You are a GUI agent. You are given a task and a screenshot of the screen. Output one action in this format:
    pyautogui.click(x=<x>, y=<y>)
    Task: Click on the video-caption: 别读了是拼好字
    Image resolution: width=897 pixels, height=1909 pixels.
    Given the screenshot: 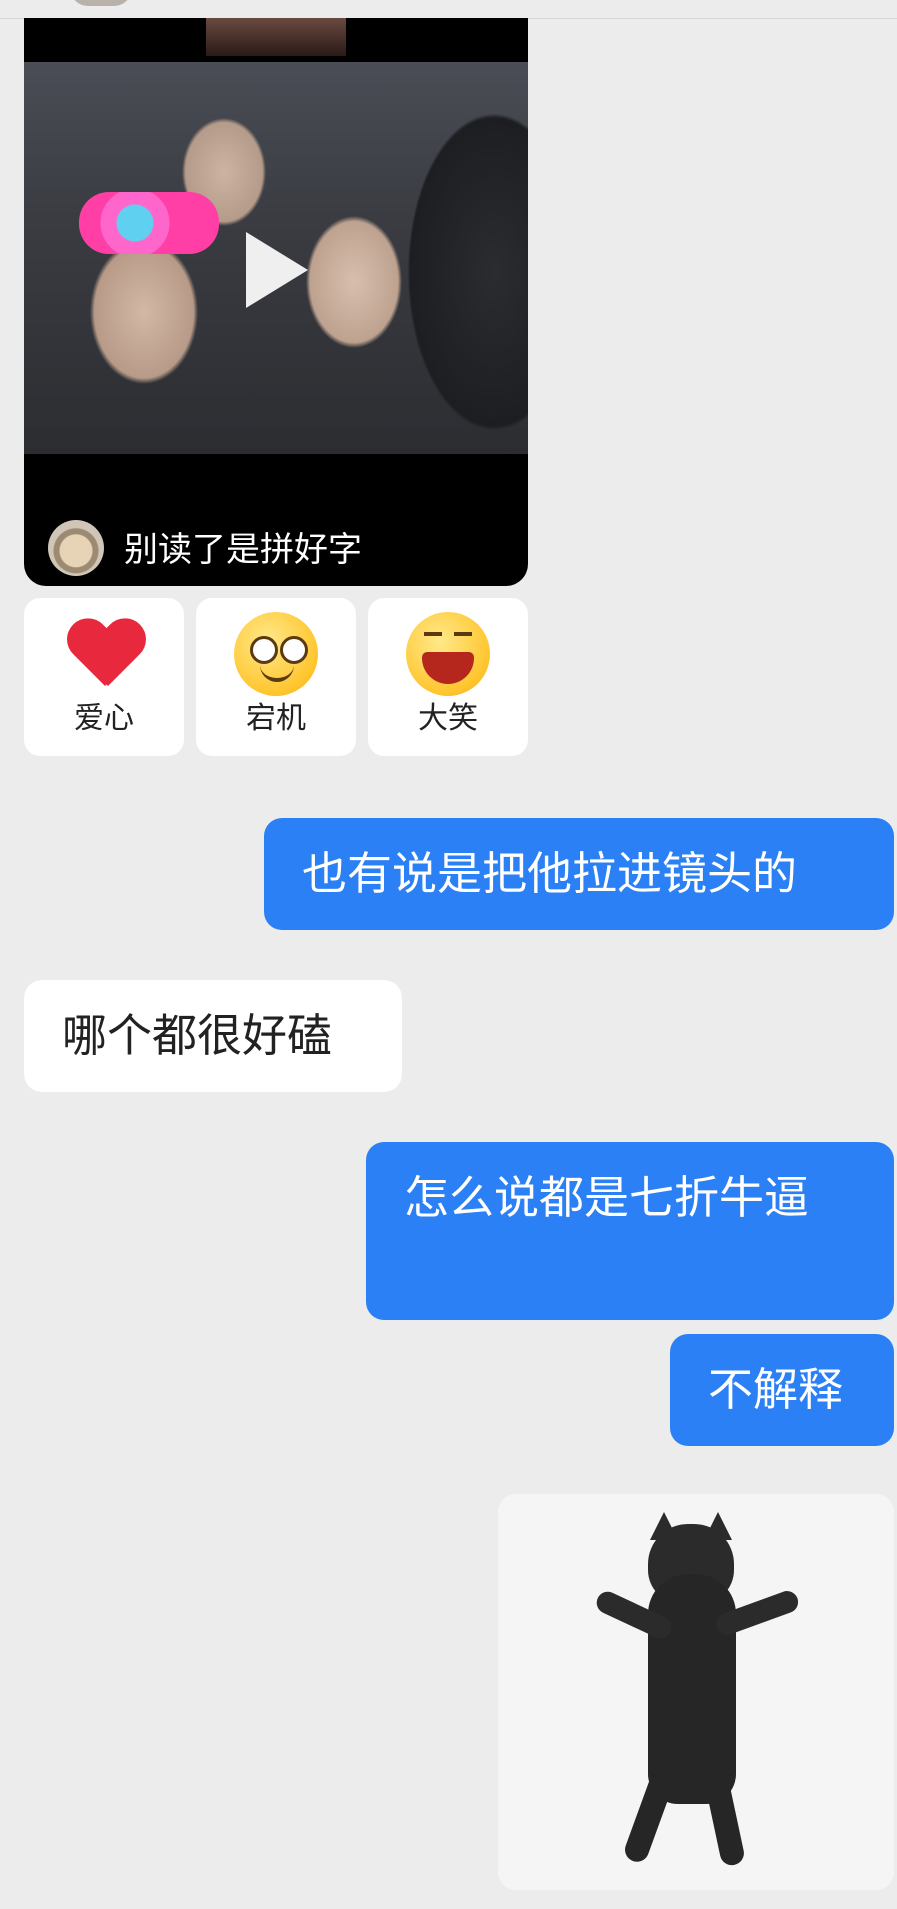 What is the action you would take?
    pyautogui.click(x=243, y=550)
    